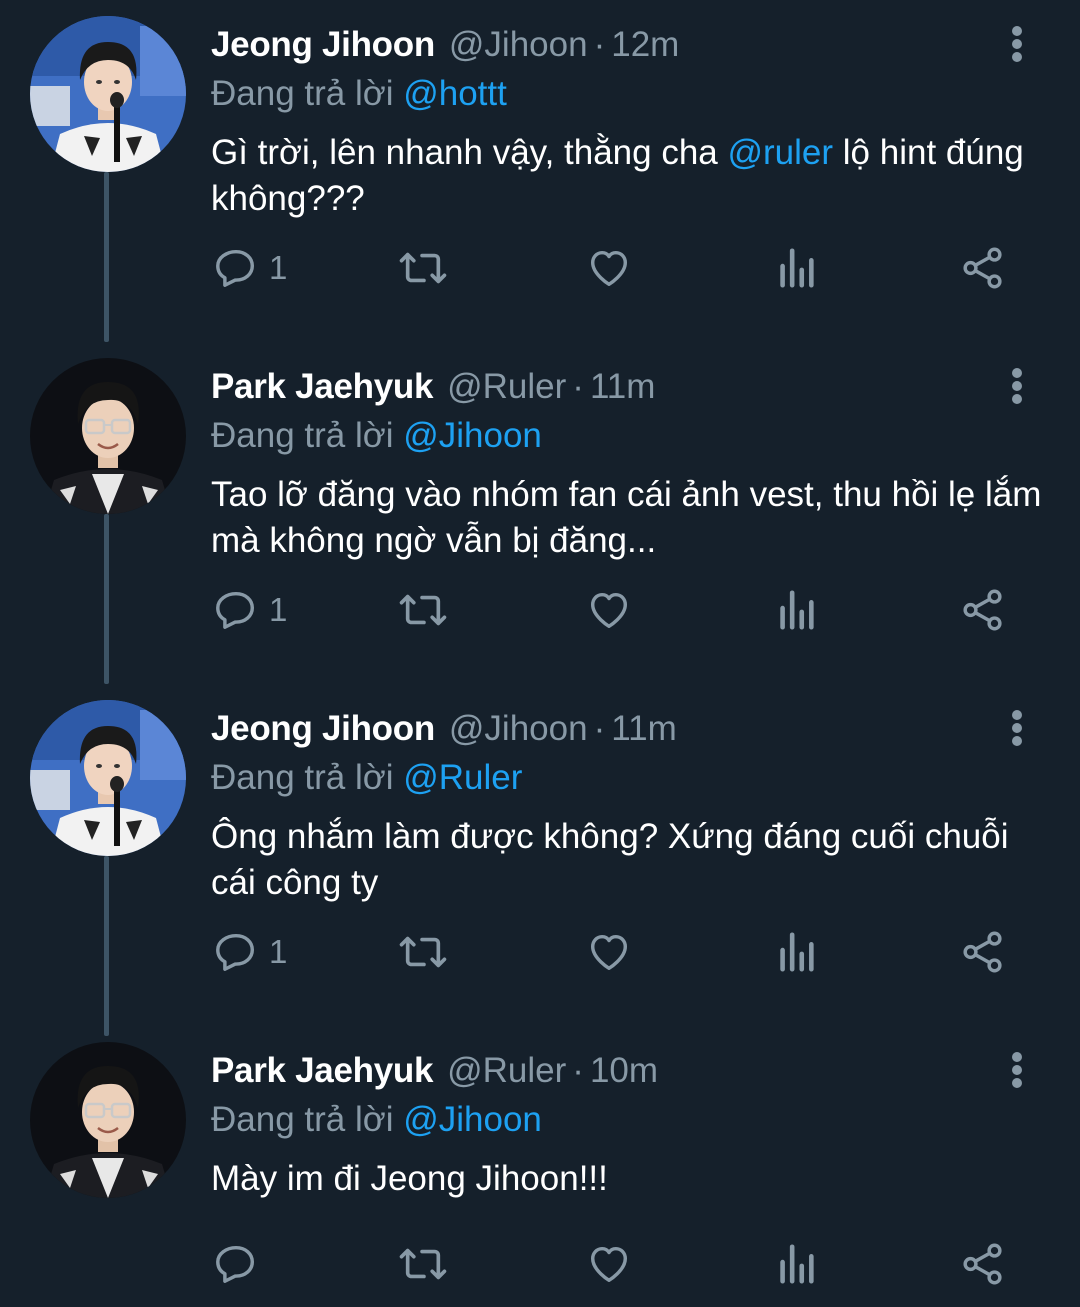 This screenshot has height=1307, width=1080. I want to click on tweet-mention: @ruler, so click(781, 152).